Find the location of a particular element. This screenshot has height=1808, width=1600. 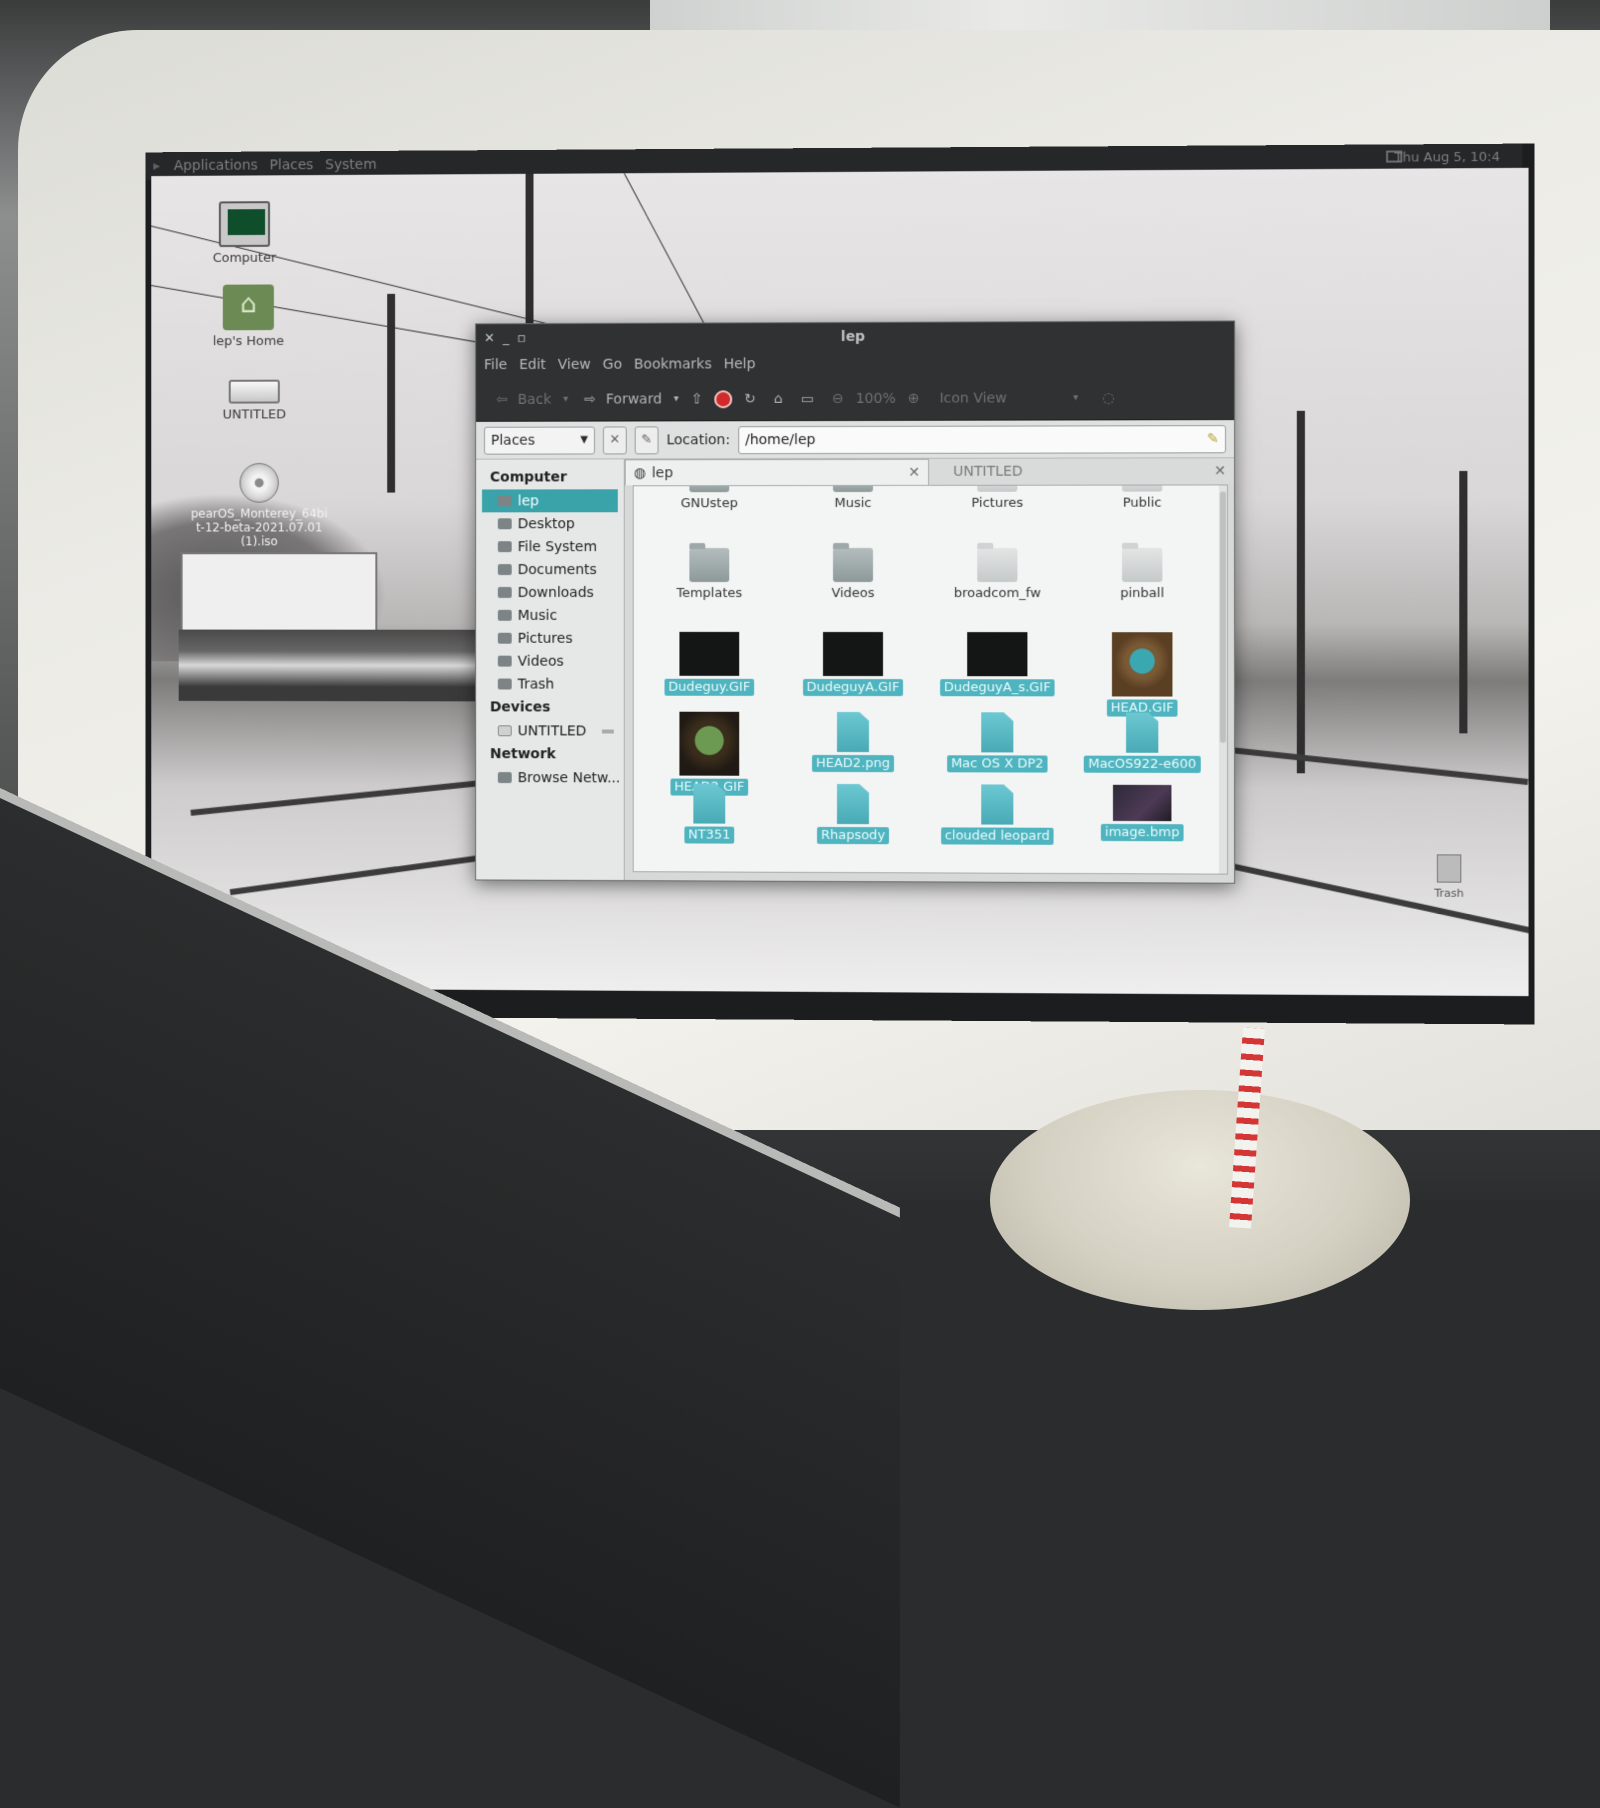

file-item-label: clouded leopard is located at coordinates (997, 836).